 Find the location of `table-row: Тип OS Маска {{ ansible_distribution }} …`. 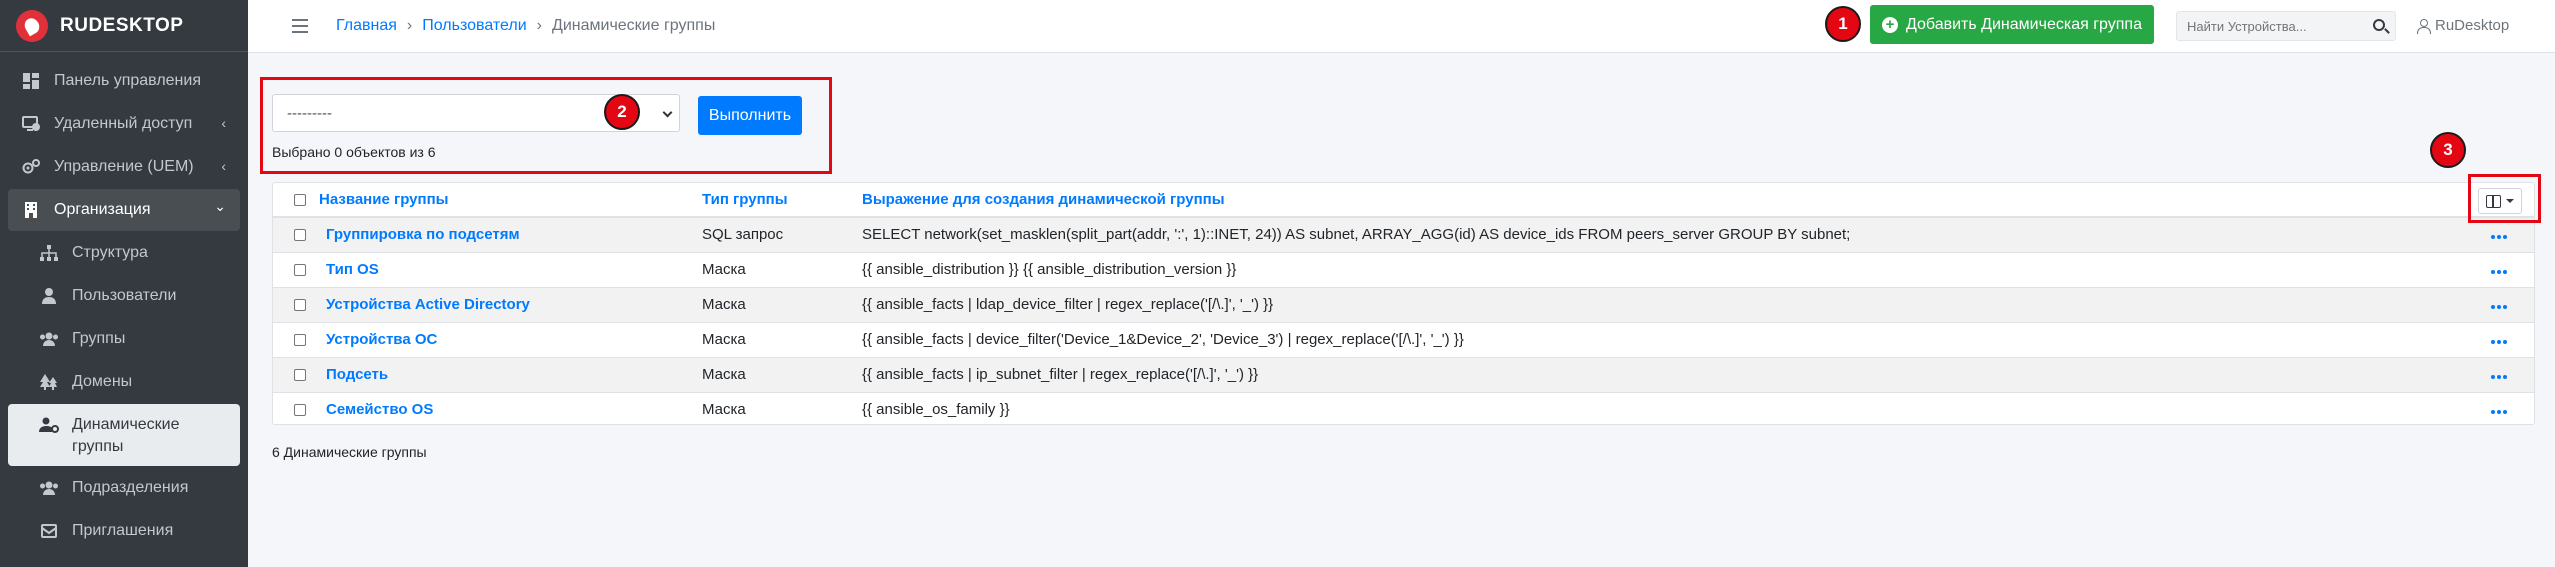

table-row: Тип OS Маска {{ ansible_distribution }} … is located at coordinates (1403, 269).